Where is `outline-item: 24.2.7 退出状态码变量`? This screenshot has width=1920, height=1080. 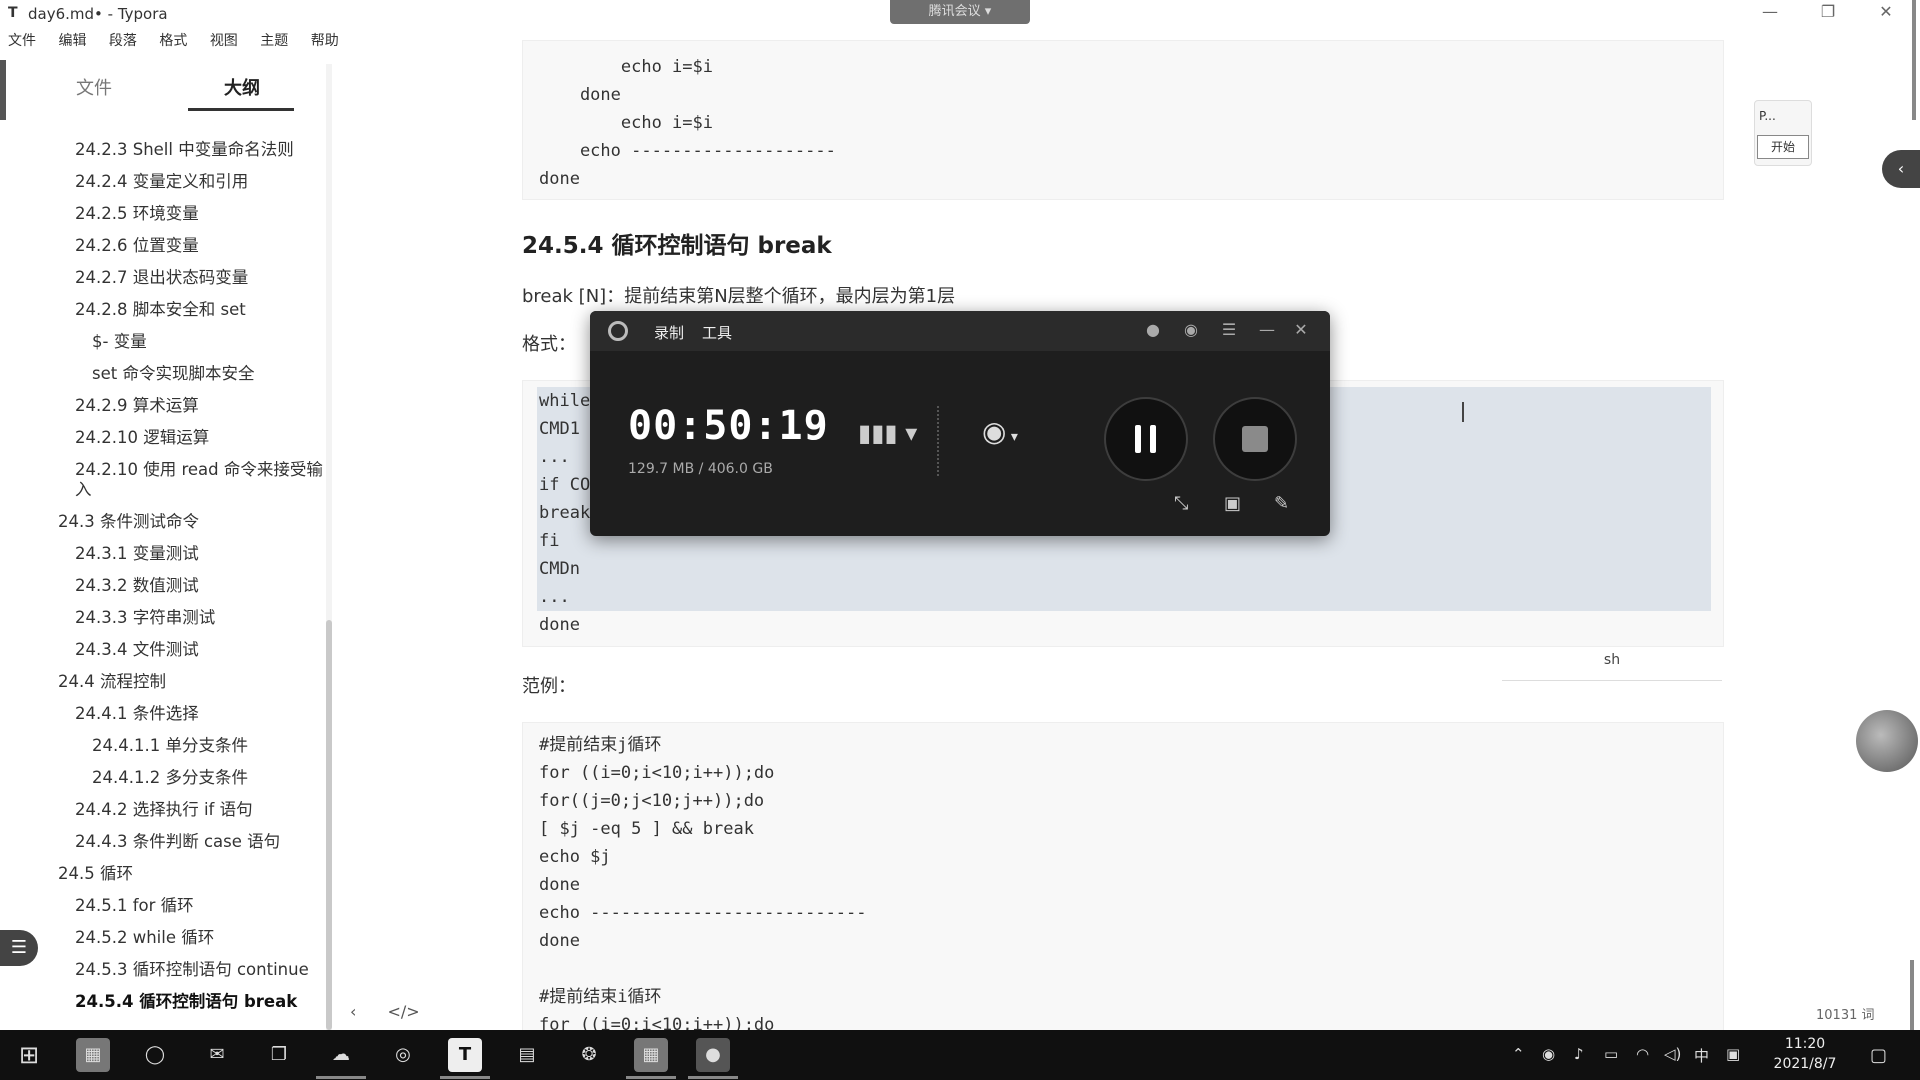
outline-item: 24.2.7 退出状态码变量 is located at coordinates (168, 278).